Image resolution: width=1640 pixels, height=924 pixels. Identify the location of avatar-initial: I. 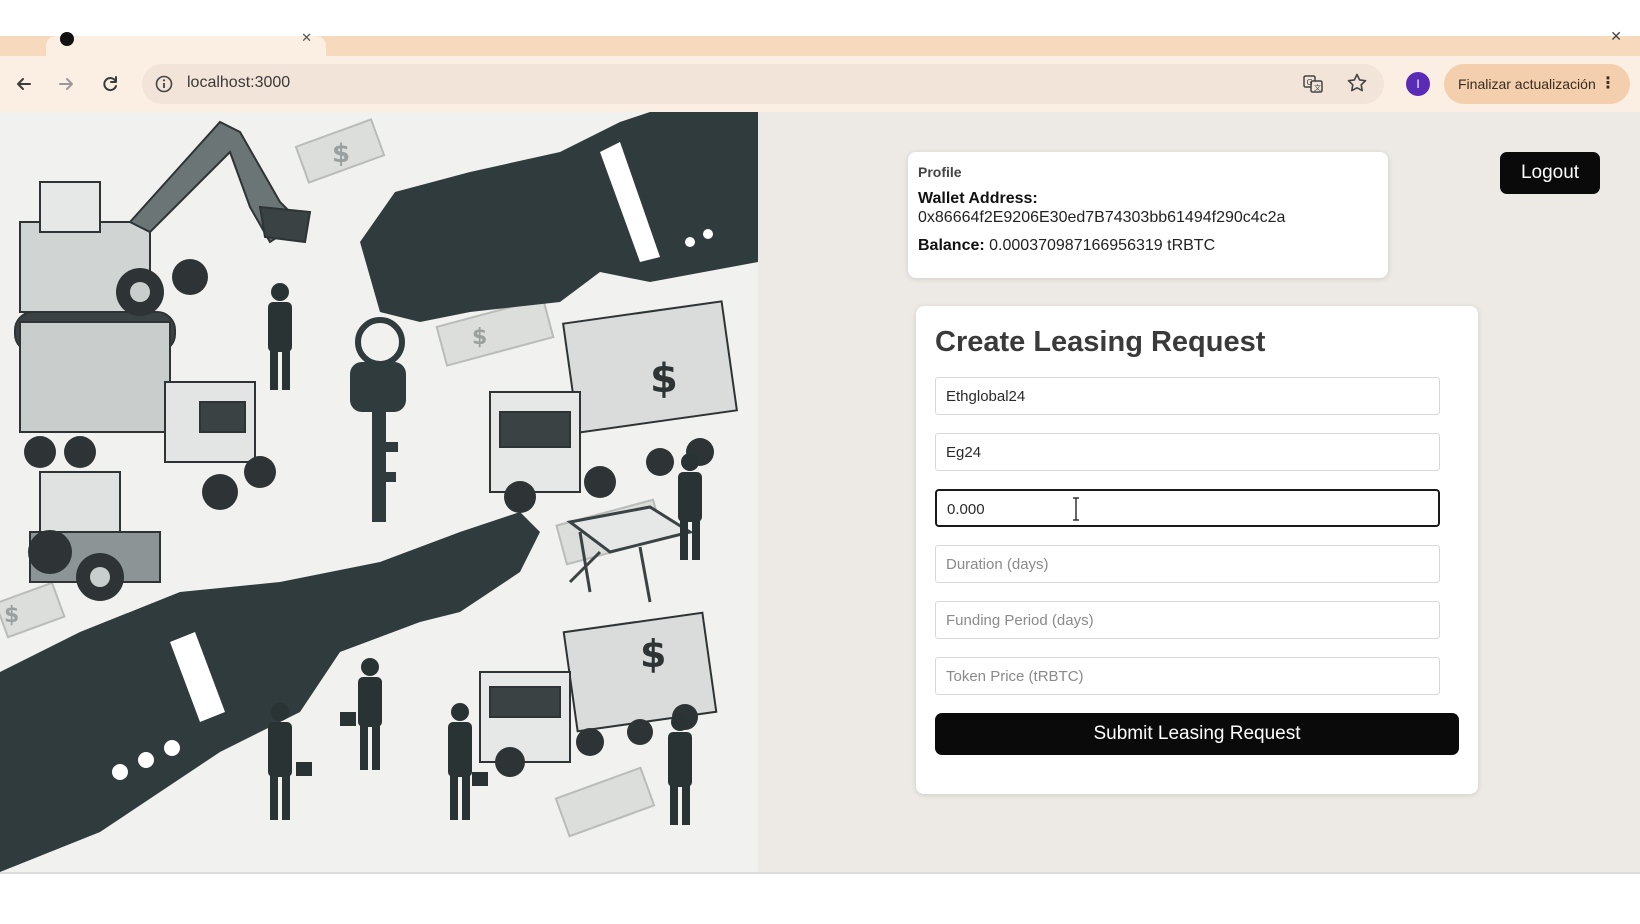
(1418, 84).